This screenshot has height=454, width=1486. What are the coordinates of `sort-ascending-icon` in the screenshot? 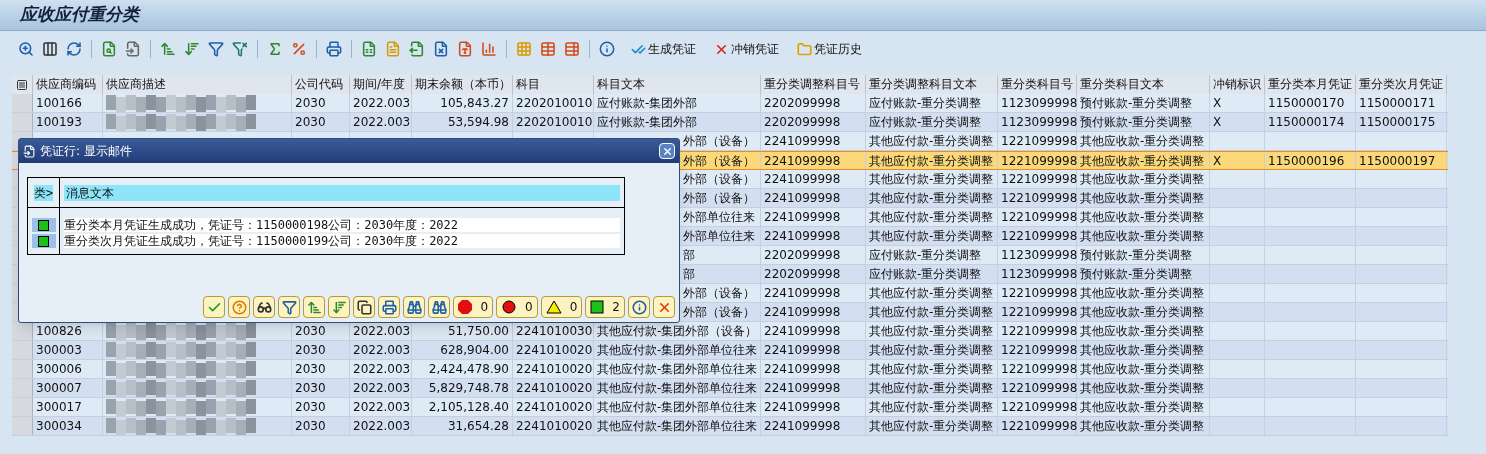 It's located at (168, 49).